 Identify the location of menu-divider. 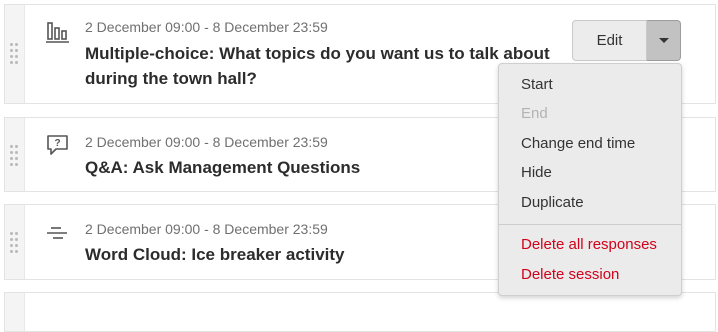
(590, 224).